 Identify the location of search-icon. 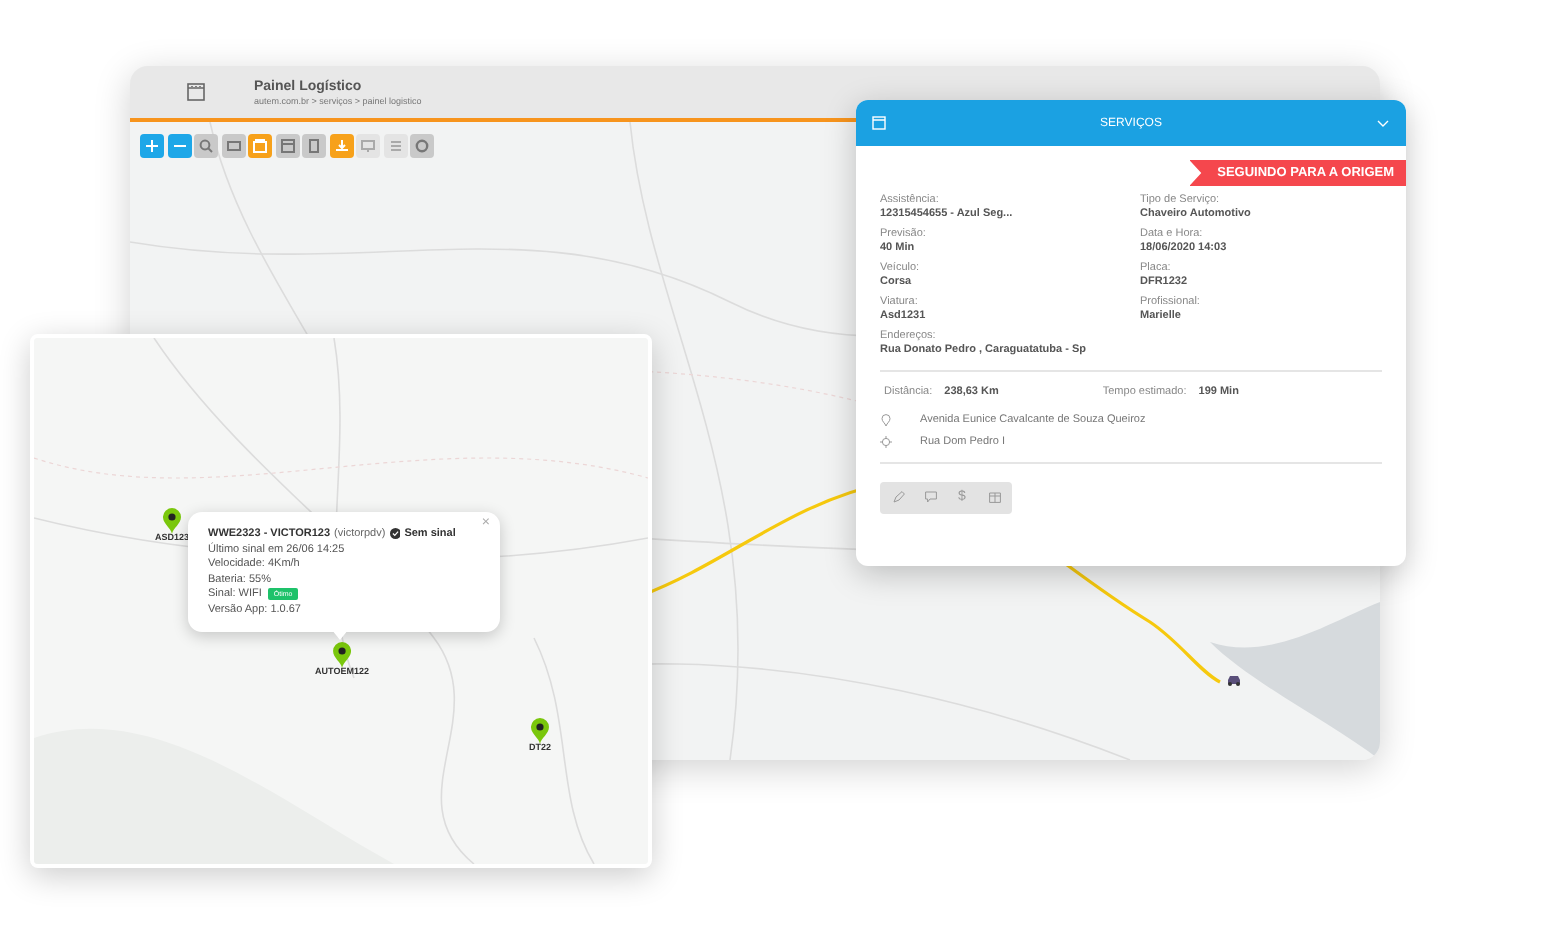
(206, 146).